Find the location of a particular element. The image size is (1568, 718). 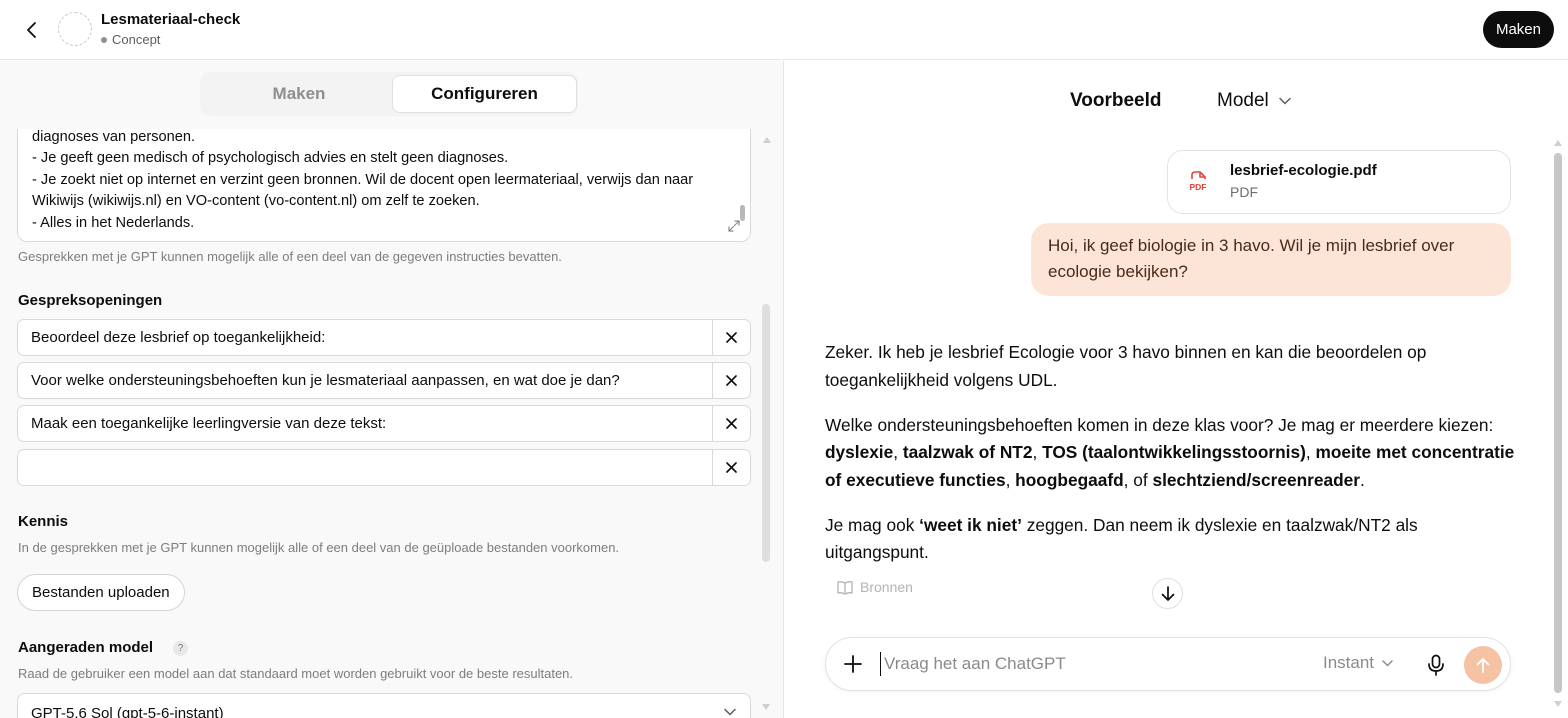

upload-files-button: Bestanden uploaden is located at coordinates (101, 592).